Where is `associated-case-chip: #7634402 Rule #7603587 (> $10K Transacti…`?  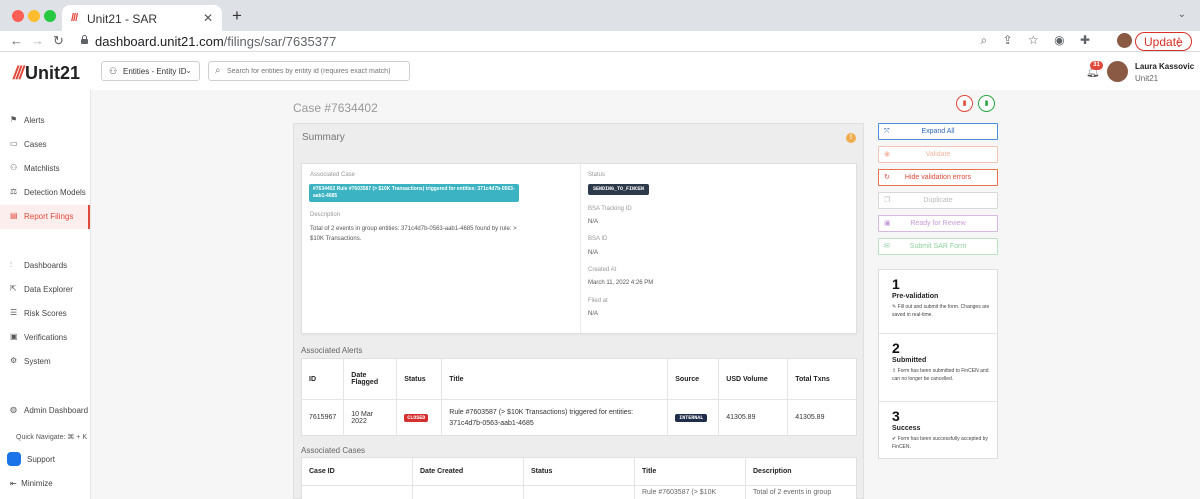
associated-case-chip: #7634402 Rule #7603587 (> $10K Transacti… is located at coordinates (414, 193).